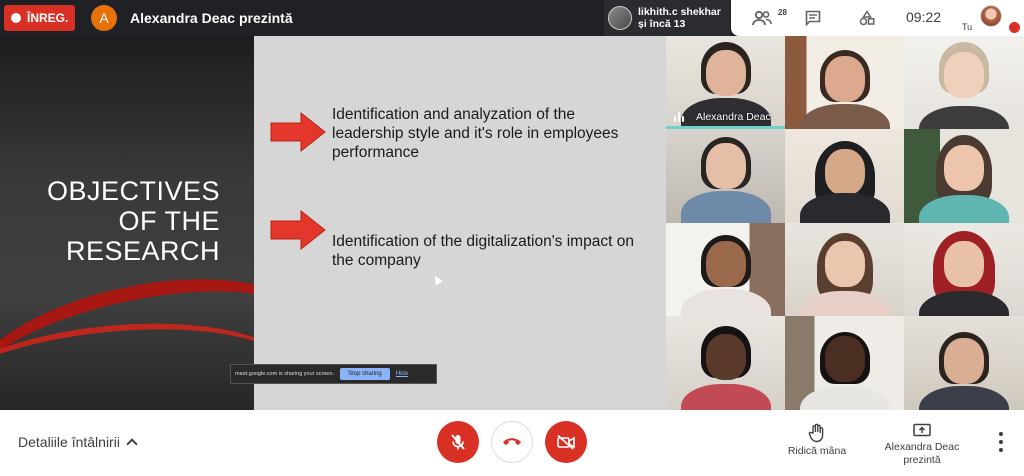  What do you see at coordinates (991, 16) in the screenshot?
I see `self-avatar` at bounding box center [991, 16].